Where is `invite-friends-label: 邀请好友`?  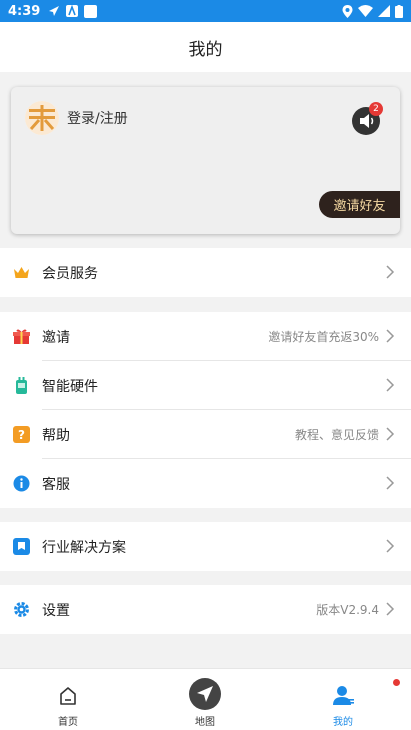 invite-friends-label: 邀请好友 is located at coordinates (359, 206).